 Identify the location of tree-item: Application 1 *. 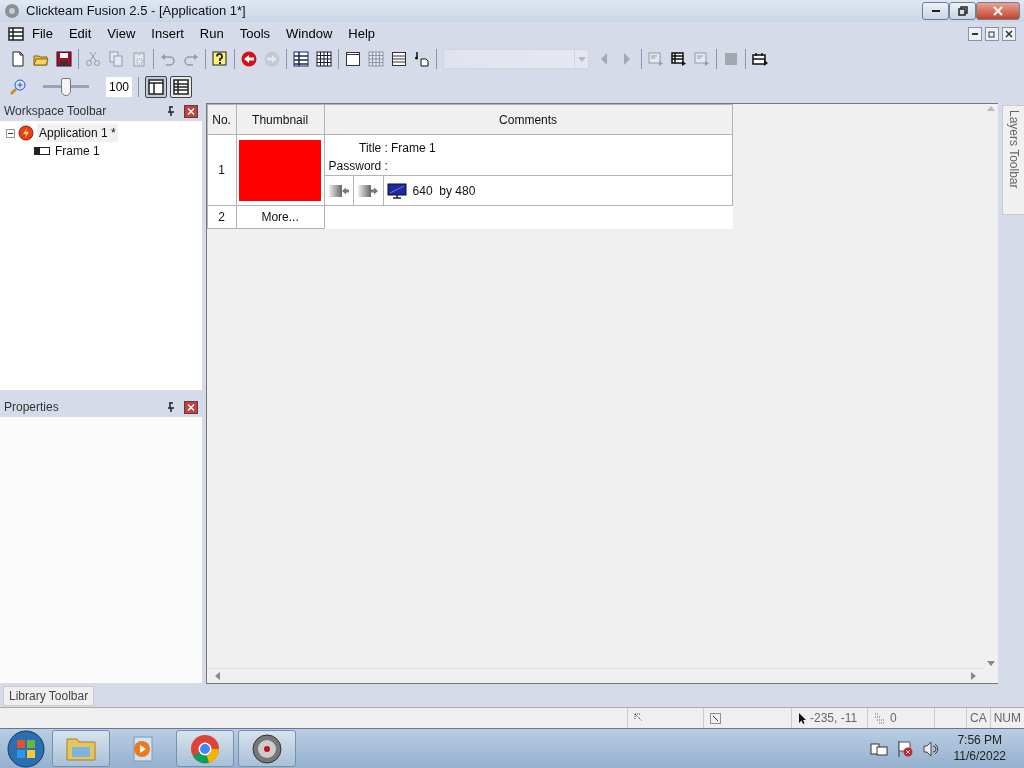
(77, 133).